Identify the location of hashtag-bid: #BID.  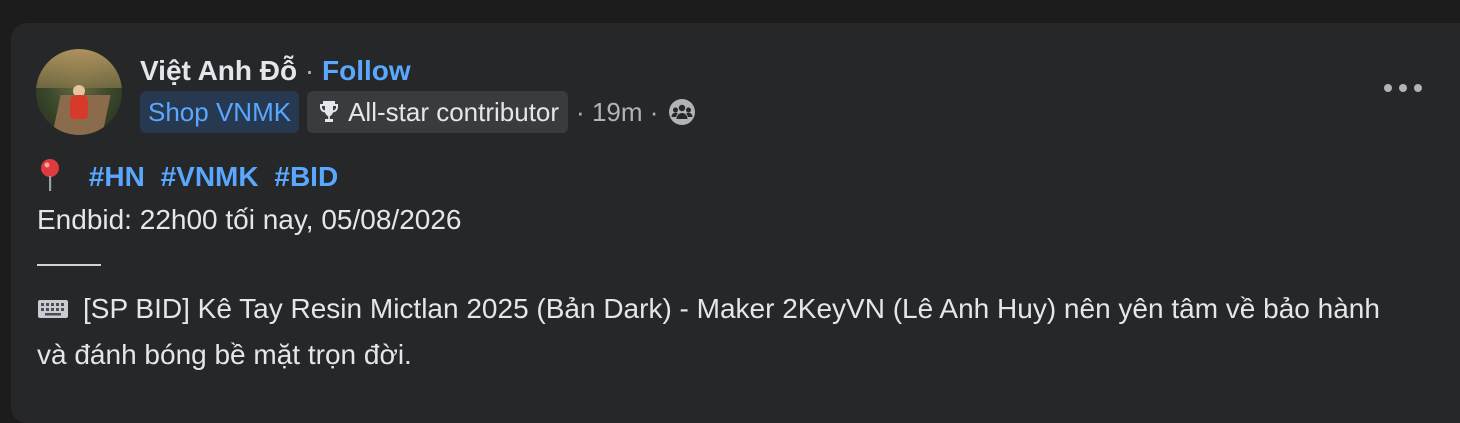
(306, 176).